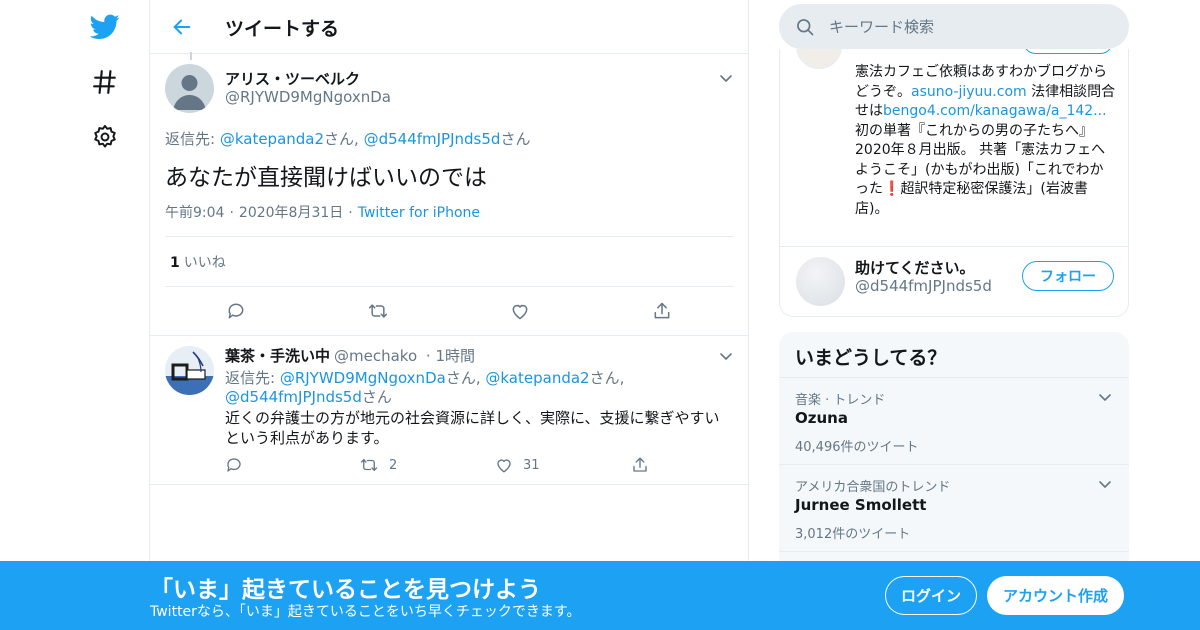  Describe the element at coordinates (840, 400) in the screenshot. I see `trend-category: 音楽 · トレンド` at that location.